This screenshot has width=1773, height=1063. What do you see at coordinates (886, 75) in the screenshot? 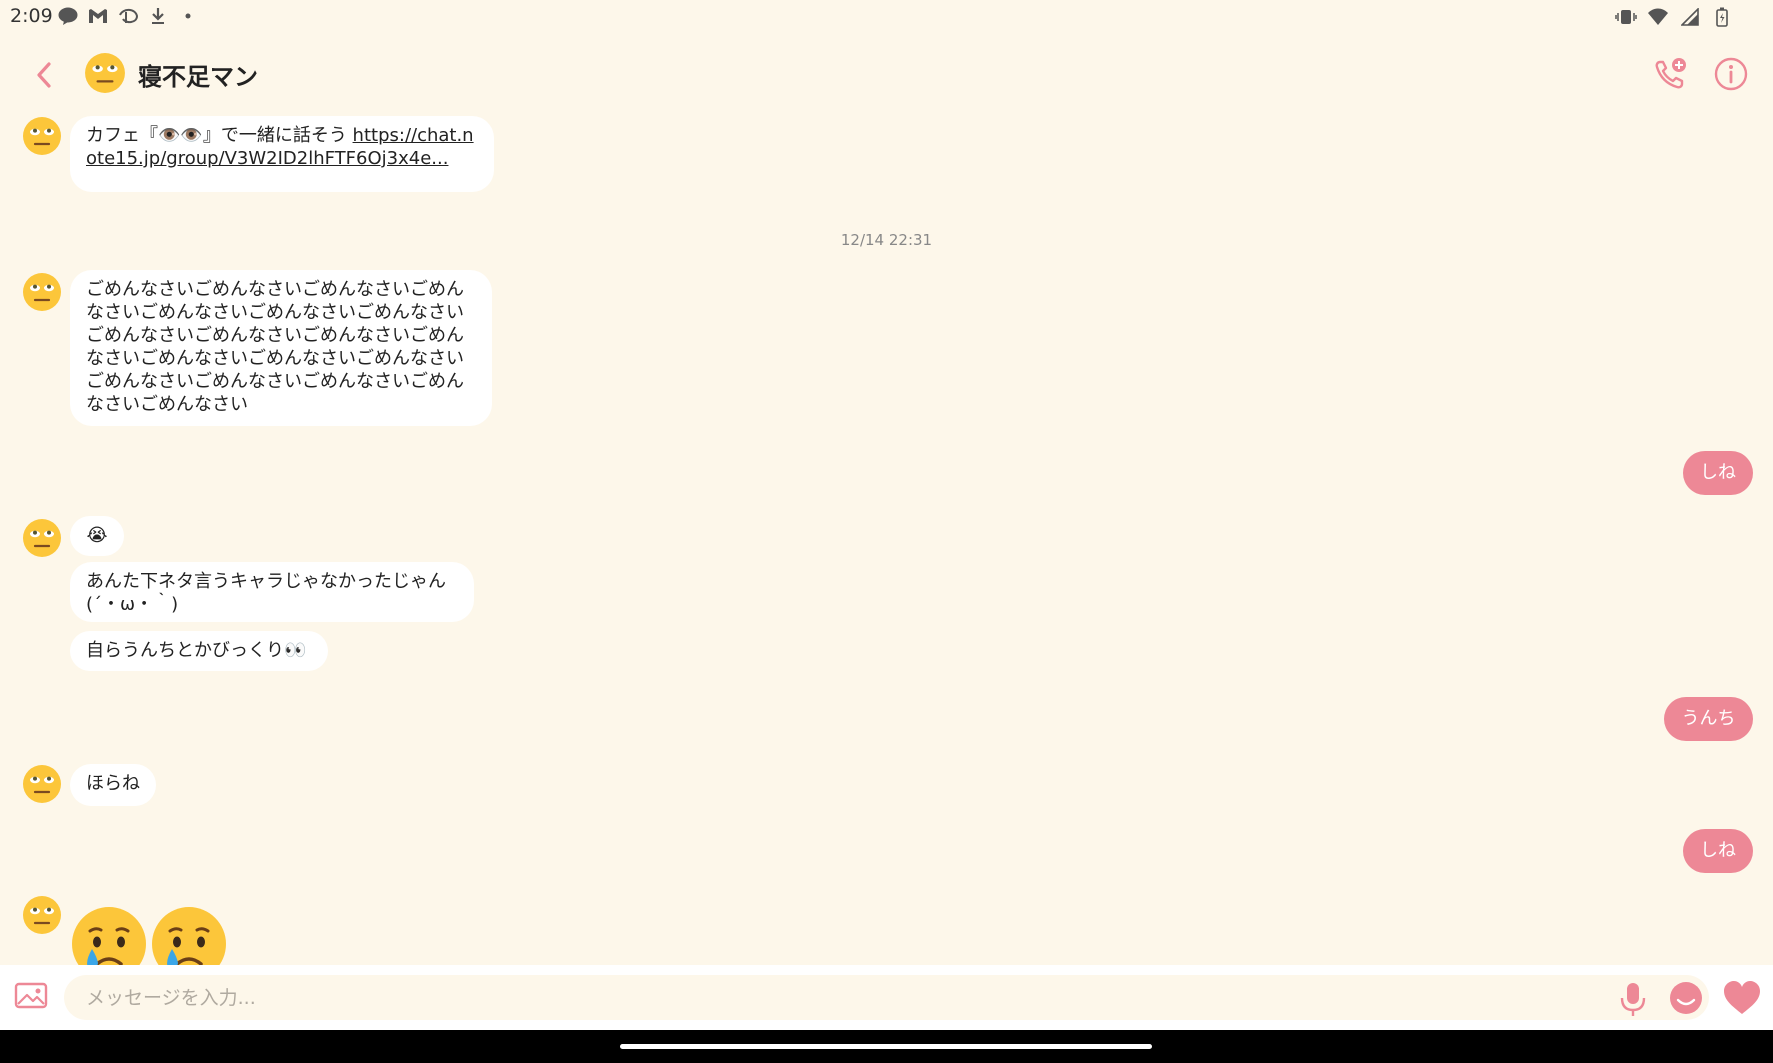
I see `chat-header: 寝不足マン` at bounding box center [886, 75].